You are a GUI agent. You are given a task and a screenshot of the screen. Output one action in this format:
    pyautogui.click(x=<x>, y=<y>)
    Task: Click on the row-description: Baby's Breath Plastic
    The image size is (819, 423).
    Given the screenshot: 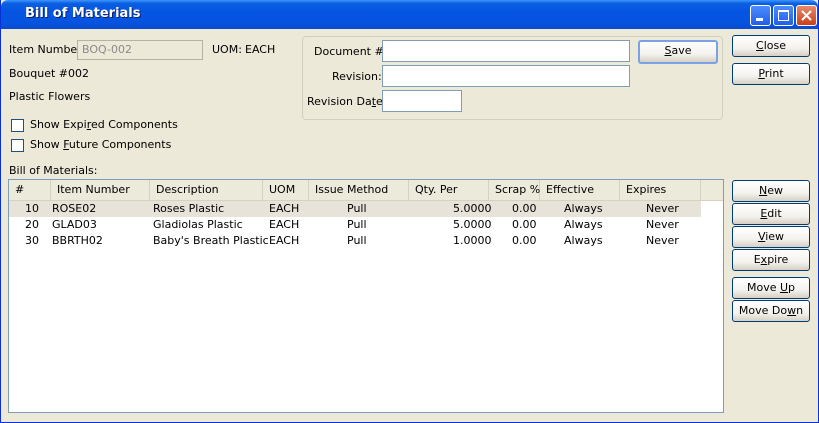 What is the action you would take?
    pyautogui.click(x=211, y=240)
    